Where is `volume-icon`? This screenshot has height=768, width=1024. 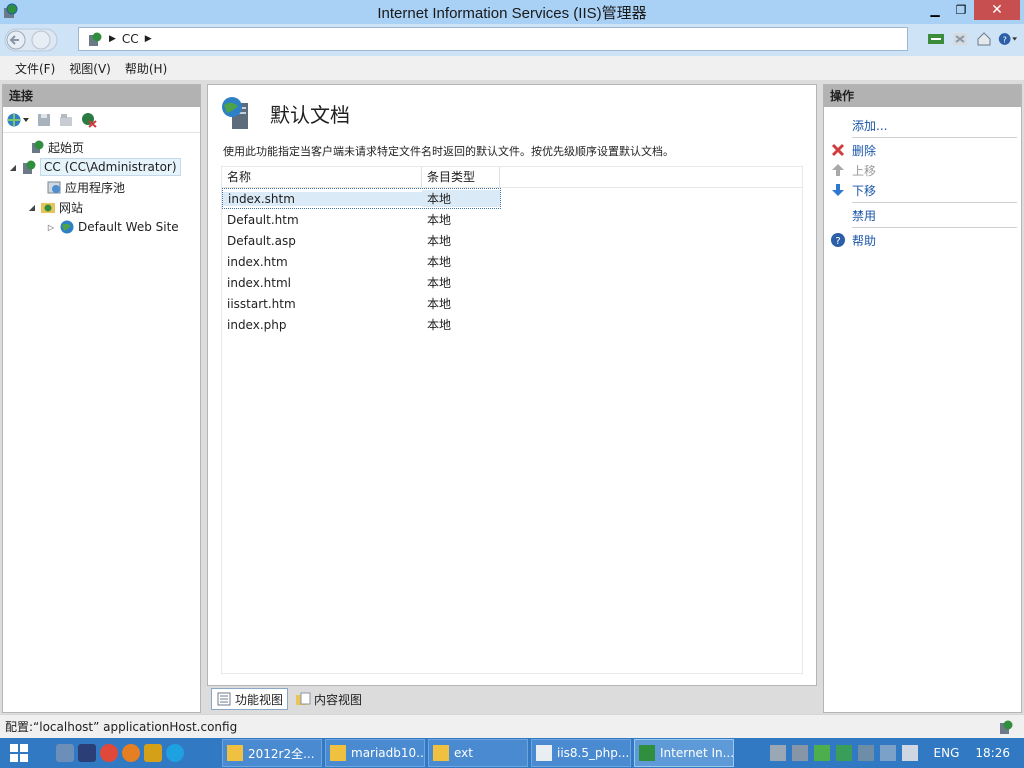 volume-icon is located at coordinates (887, 753).